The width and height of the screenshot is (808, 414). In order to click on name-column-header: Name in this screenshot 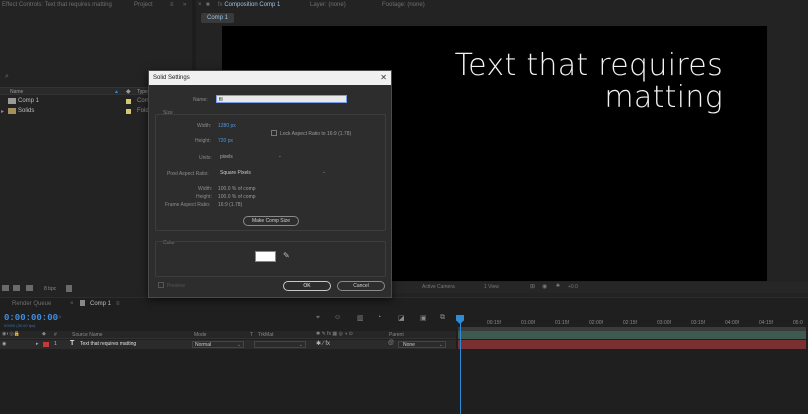, I will do `click(16, 92)`.